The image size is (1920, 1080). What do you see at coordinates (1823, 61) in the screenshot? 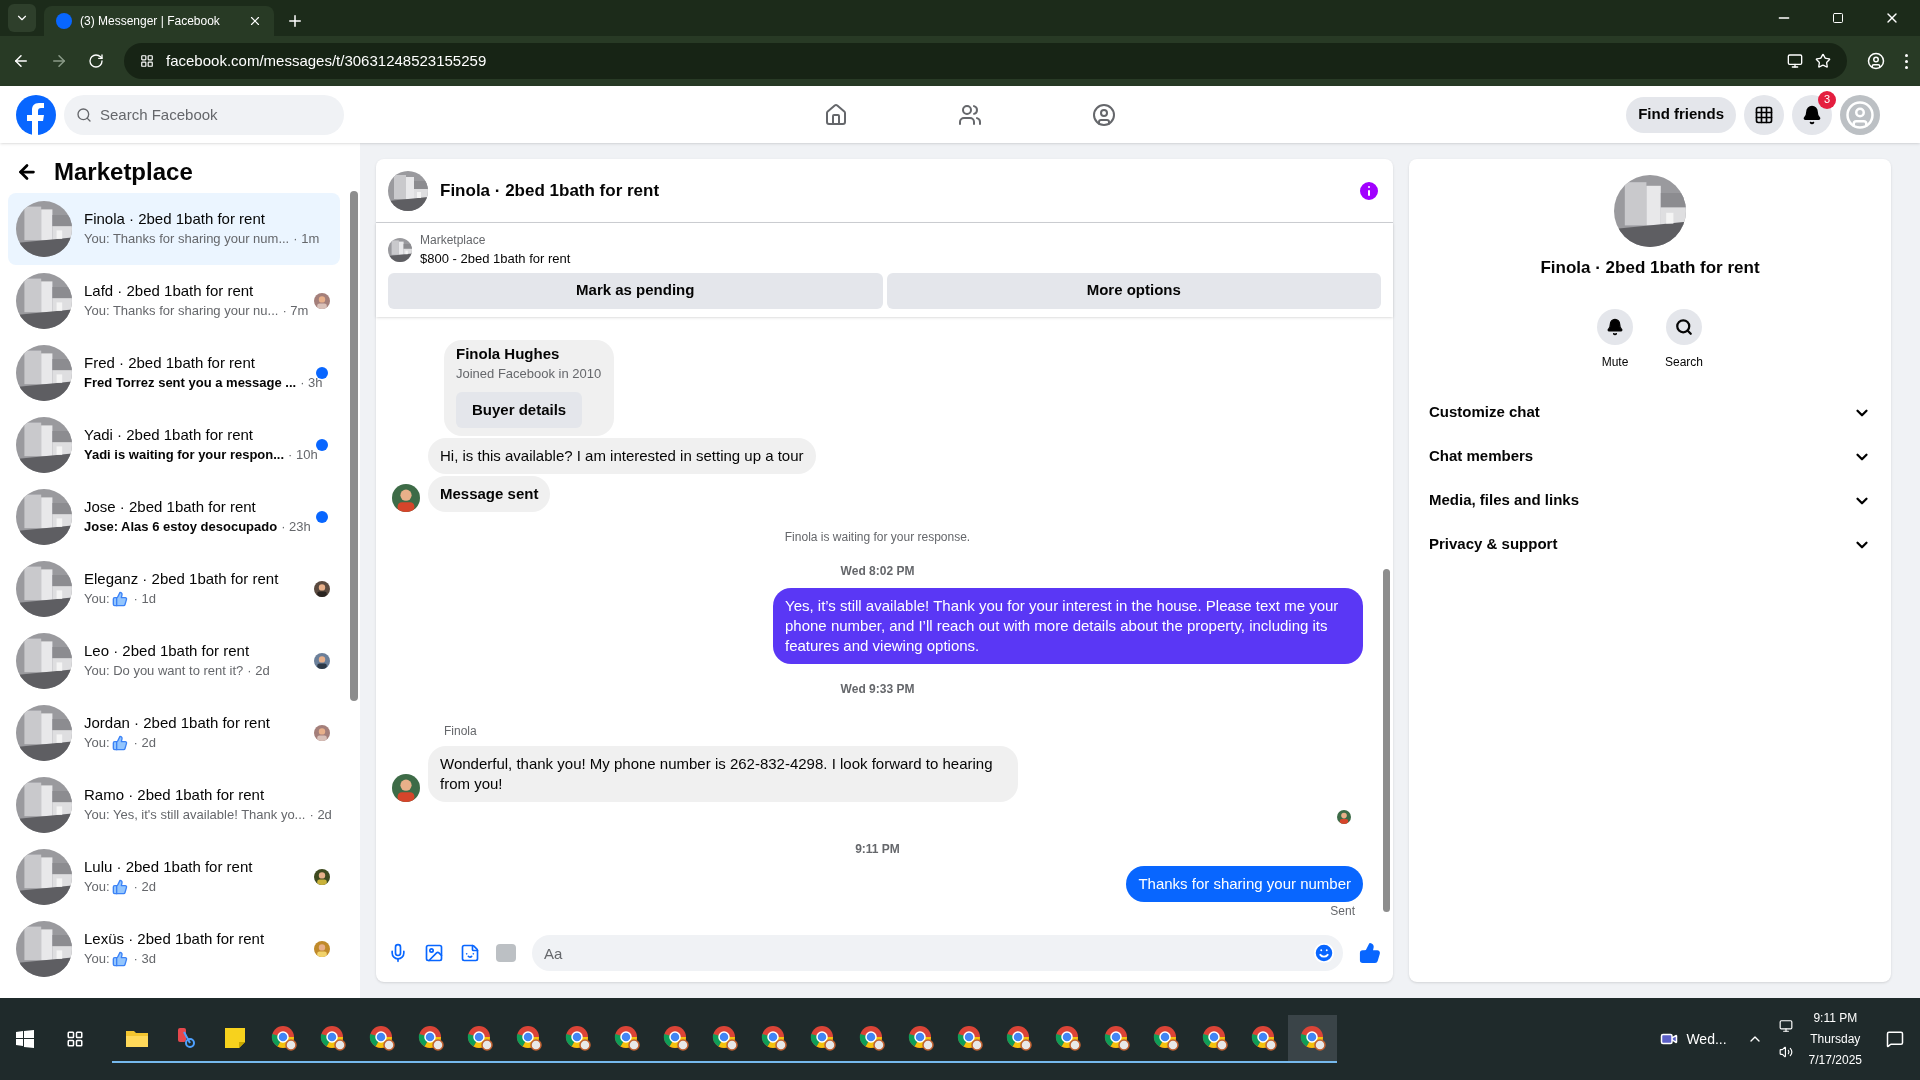
I see `bookmark-icon` at bounding box center [1823, 61].